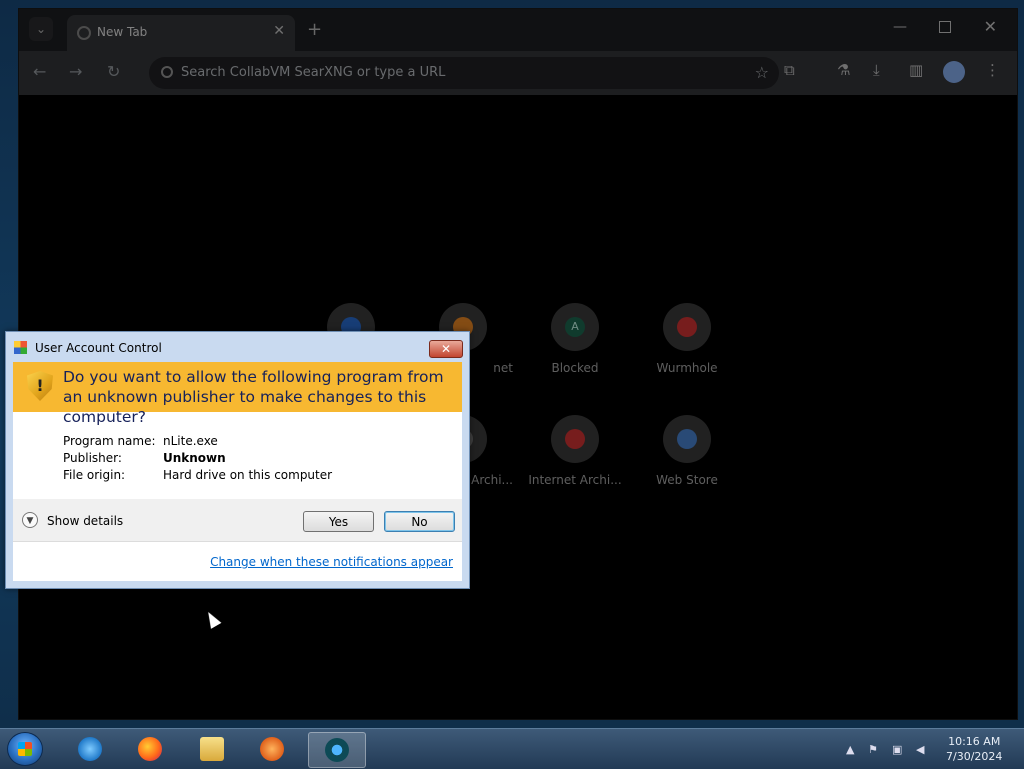 This screenshot has width=1024, height=769. I want to click on reload-icon: ↻, so click(113, 71).